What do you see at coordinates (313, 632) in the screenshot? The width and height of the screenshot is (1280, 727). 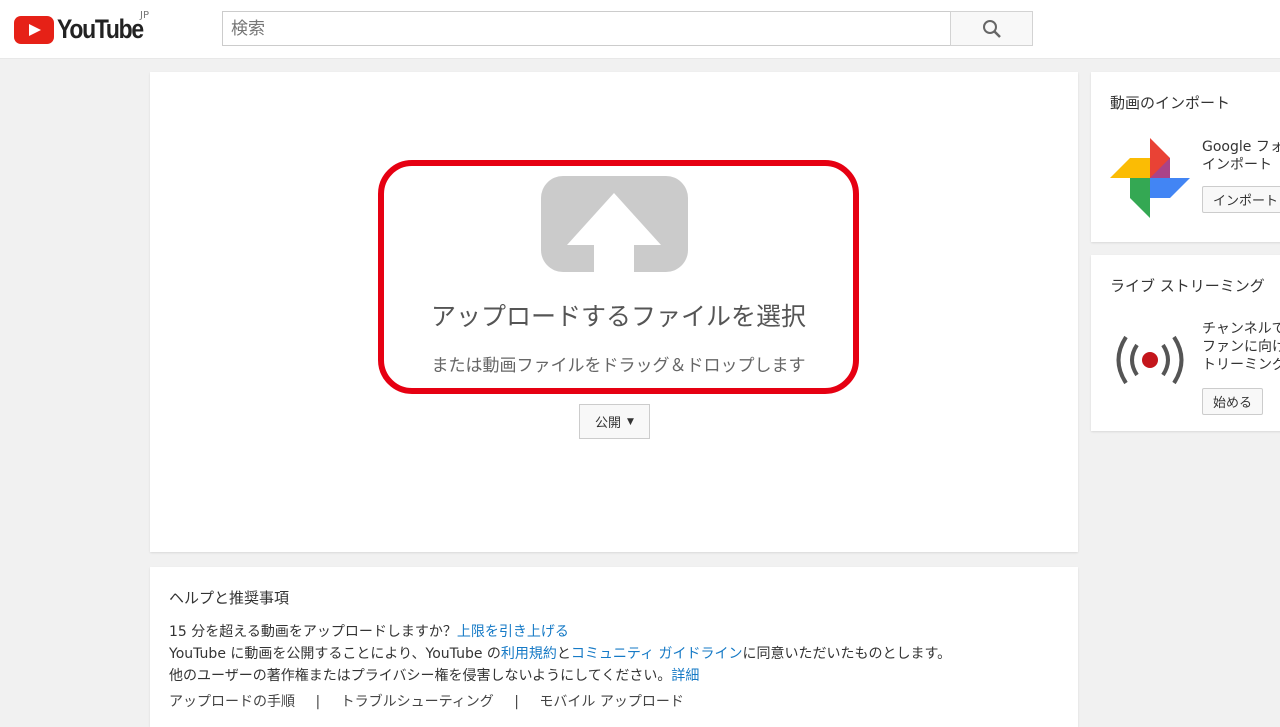 I see `help-text: 15 分を超える動画をアップロードしますか？` at bounding box center [313, 632].